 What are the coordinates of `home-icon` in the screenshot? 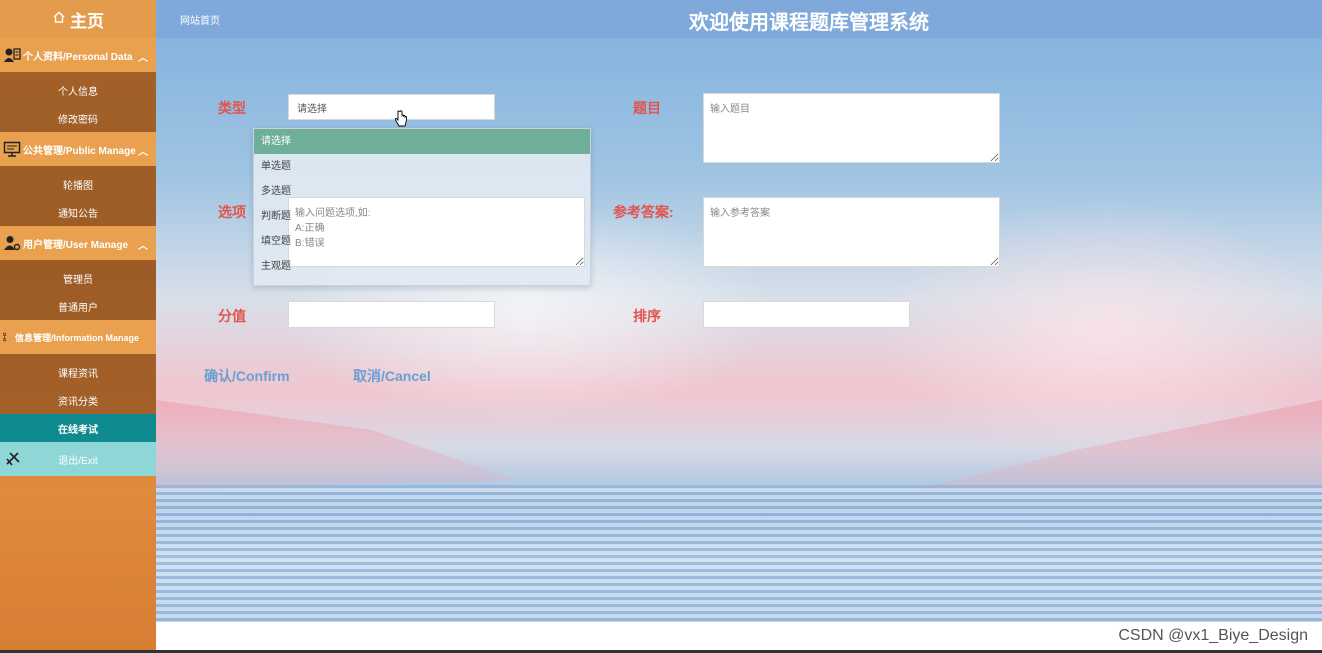 It's located at (59, 19).